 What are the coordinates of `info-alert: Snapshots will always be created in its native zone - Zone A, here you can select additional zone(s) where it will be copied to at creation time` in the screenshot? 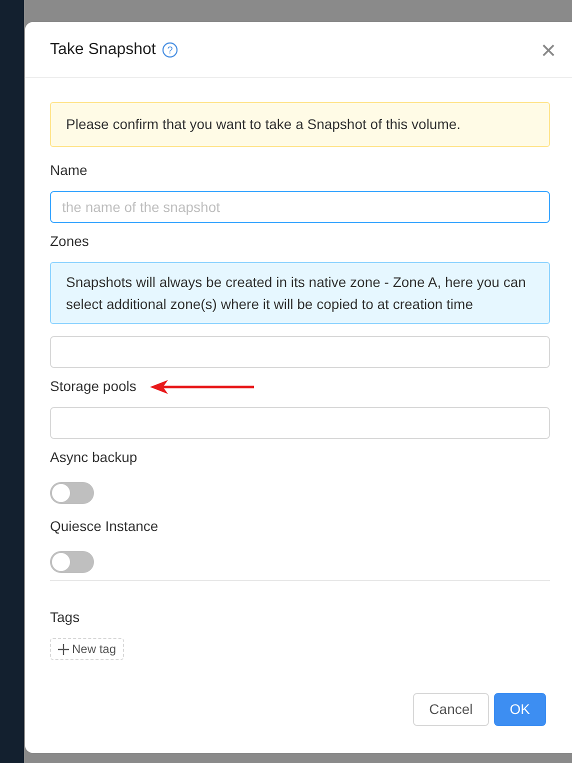 It's located at (300, 293).